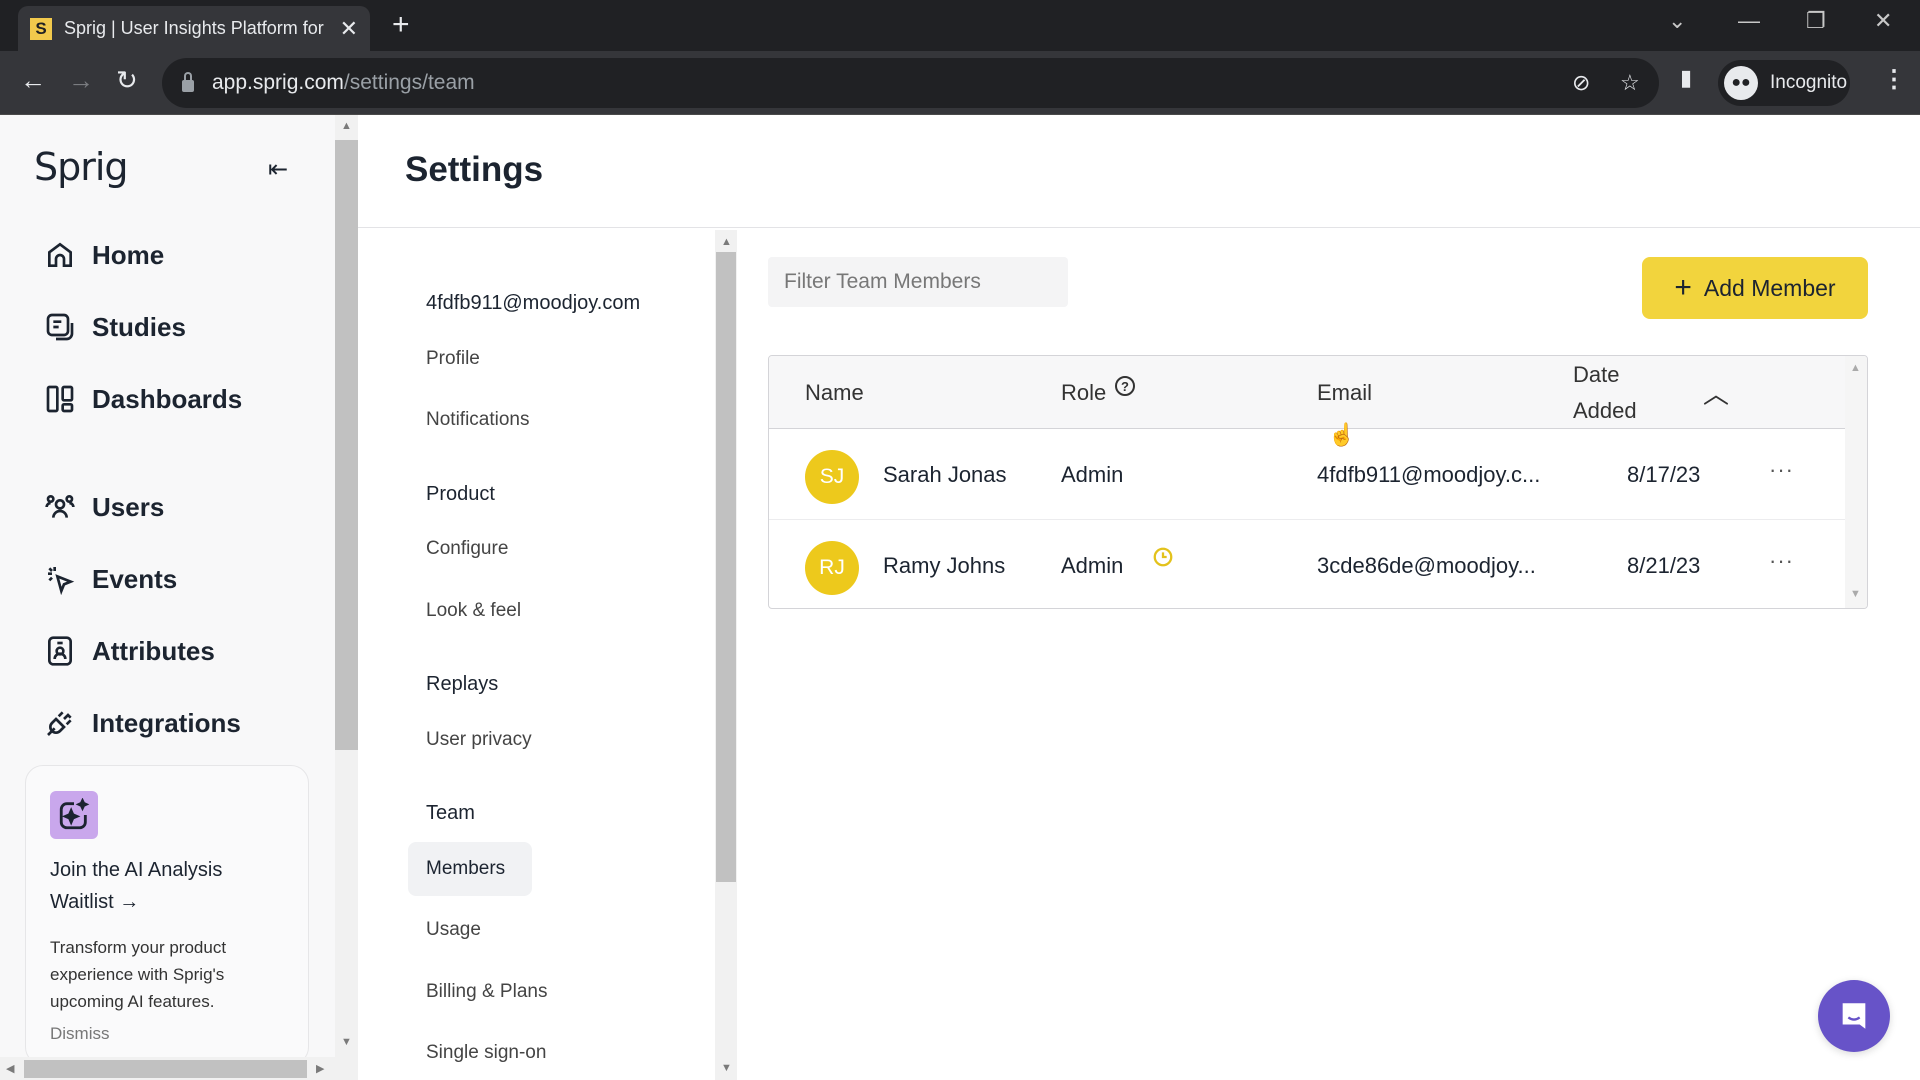 Image resolution: width=1920 pixels, height=1080 pixels. Describe the element at coordinates (61, 581) in the screenshot. I see `events-icon` at that location.